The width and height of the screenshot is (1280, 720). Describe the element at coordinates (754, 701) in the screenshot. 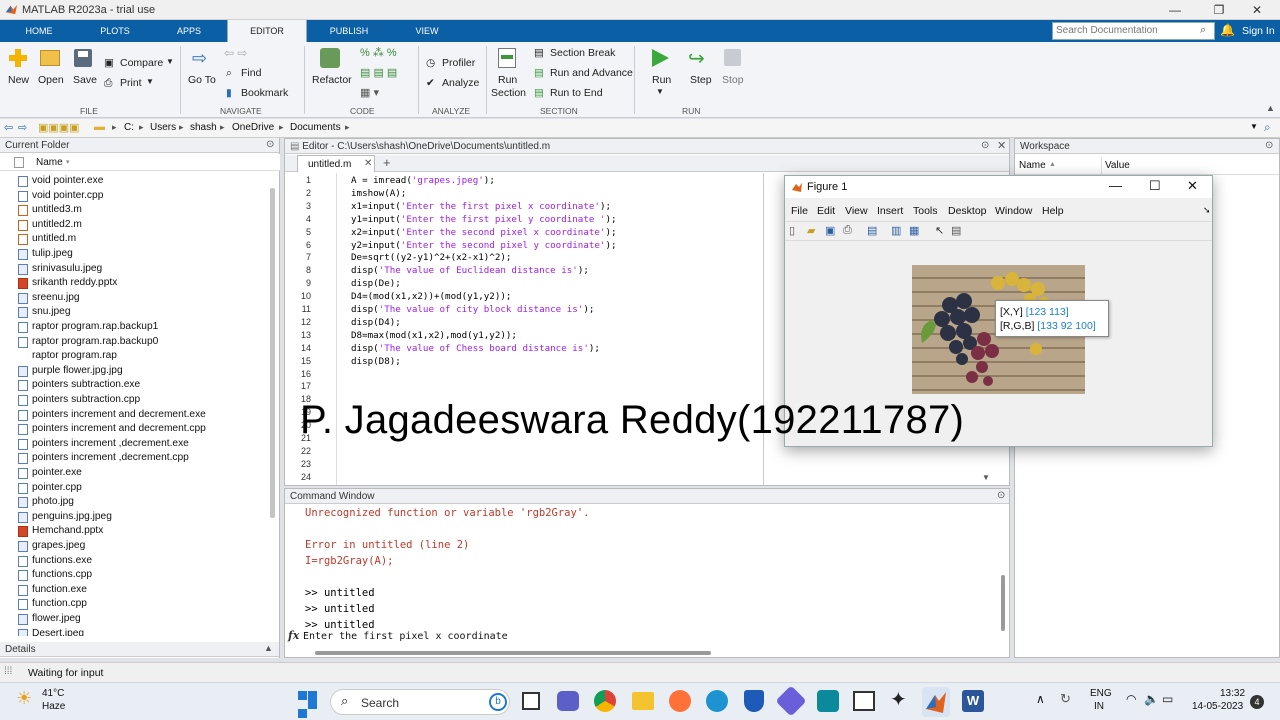

I see `security-shield-icon` at that location.